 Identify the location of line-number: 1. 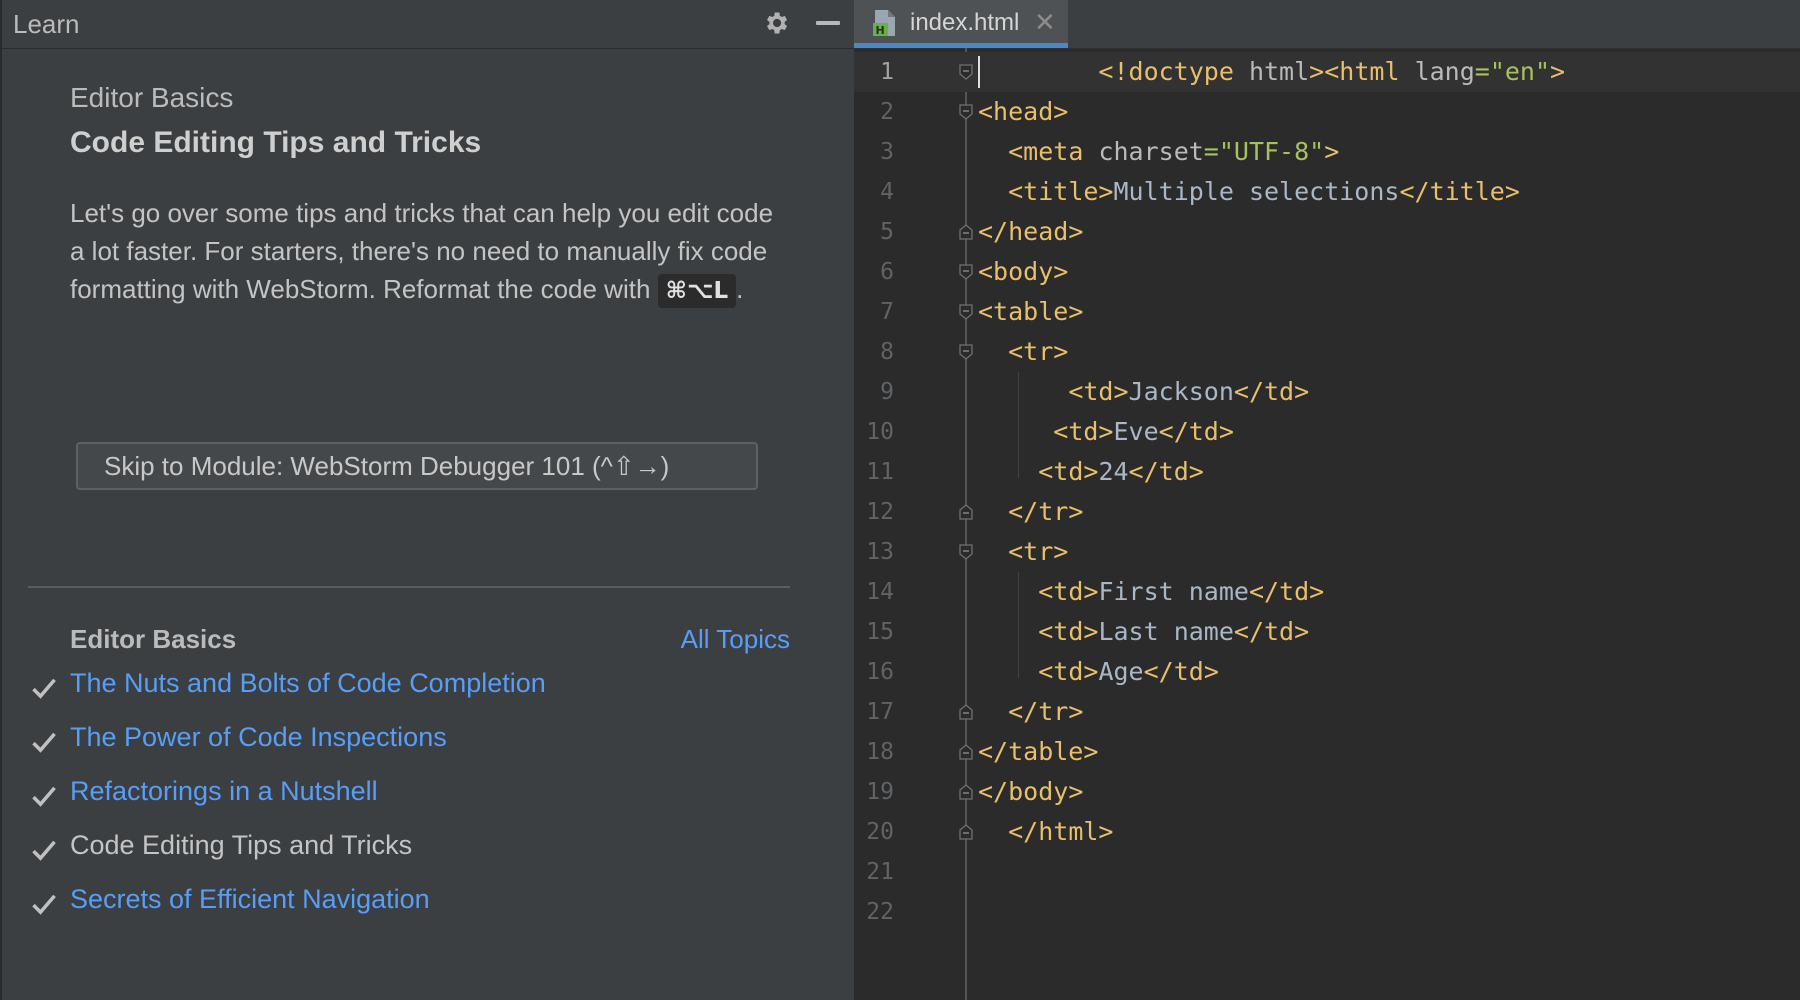
(887, 72).